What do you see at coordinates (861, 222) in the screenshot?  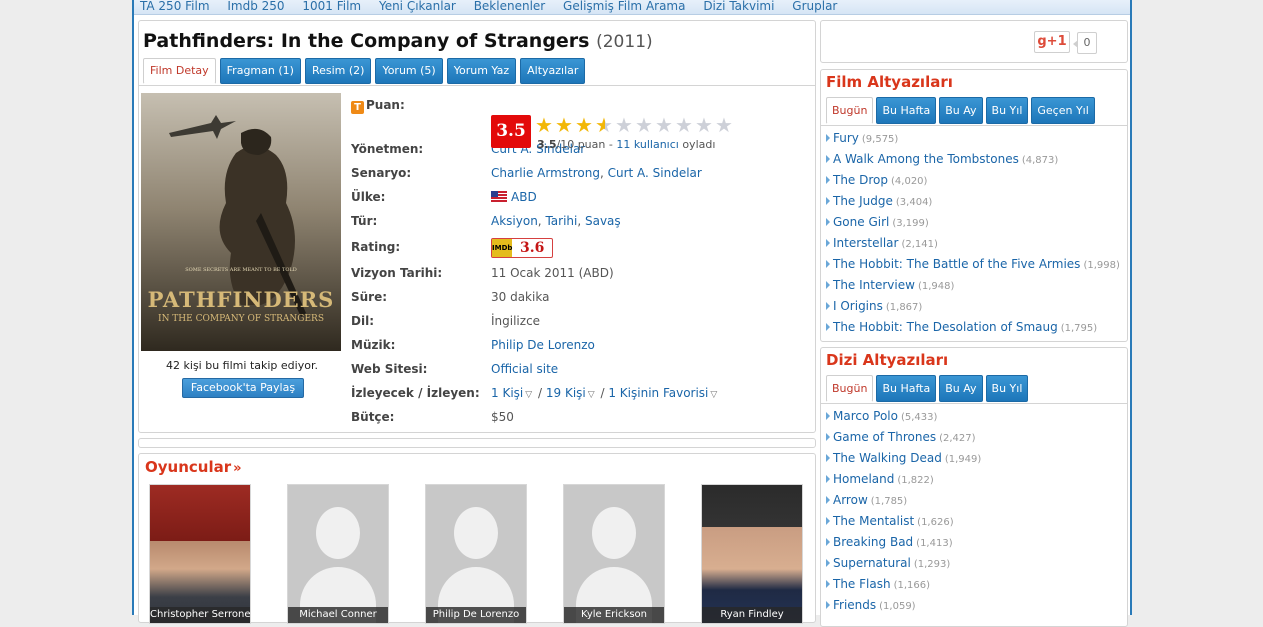 I see `subtitle-link: Gone Girl` at bounding box center [861, 222].